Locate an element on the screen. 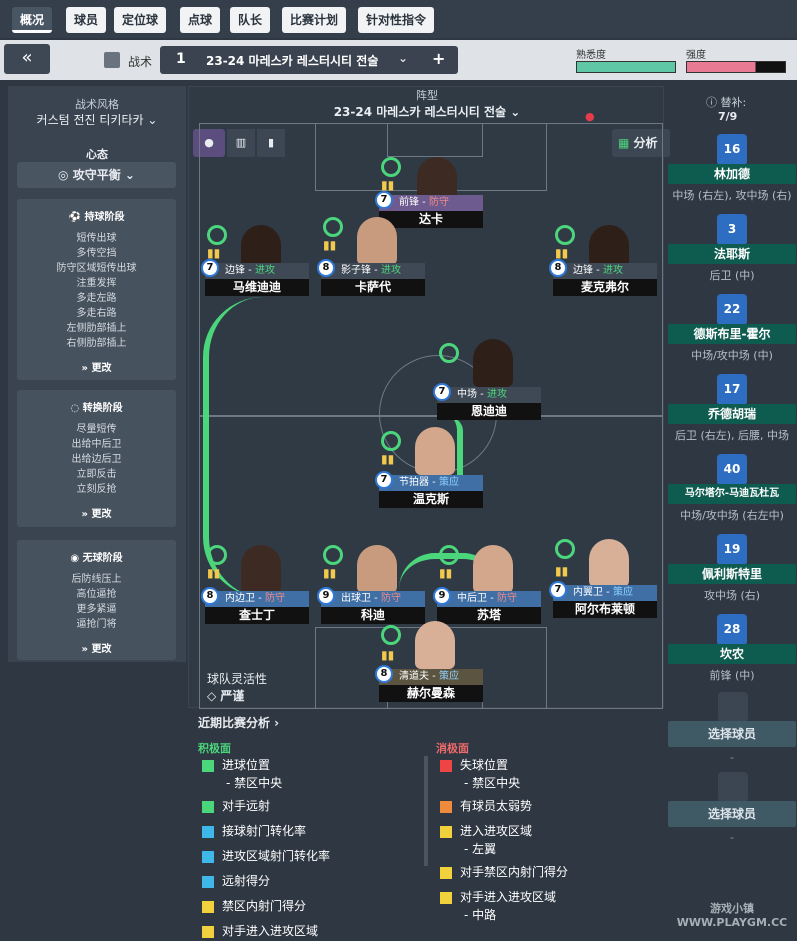 This screenshot has width=797, height=941. player-slot: 7 中场 - 进攻 恩迪迪 is located at coordinates (487, 384).